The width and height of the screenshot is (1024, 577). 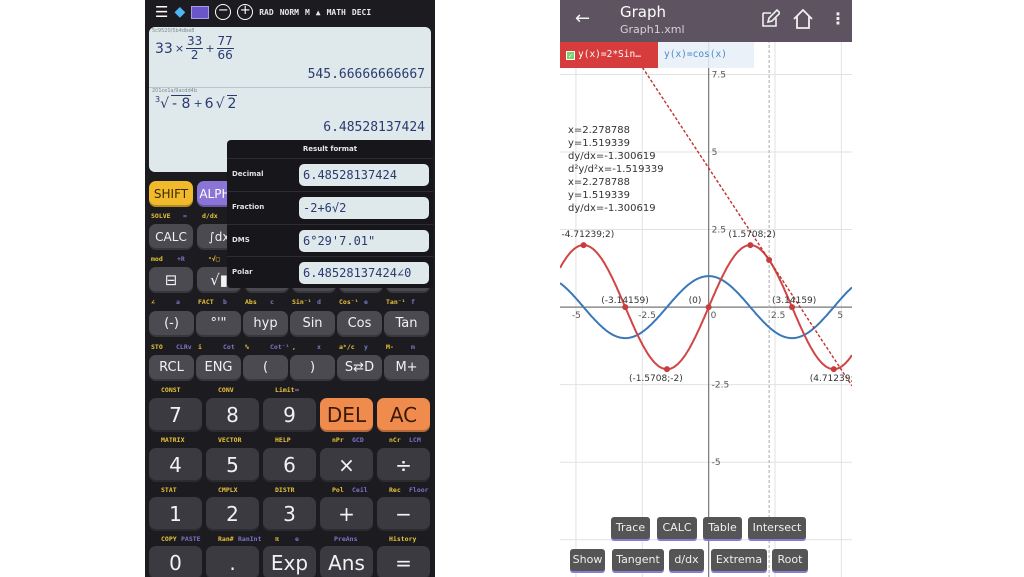 I want to click on sd-toggle-key: S⇄D, so click(x=359, y=368).